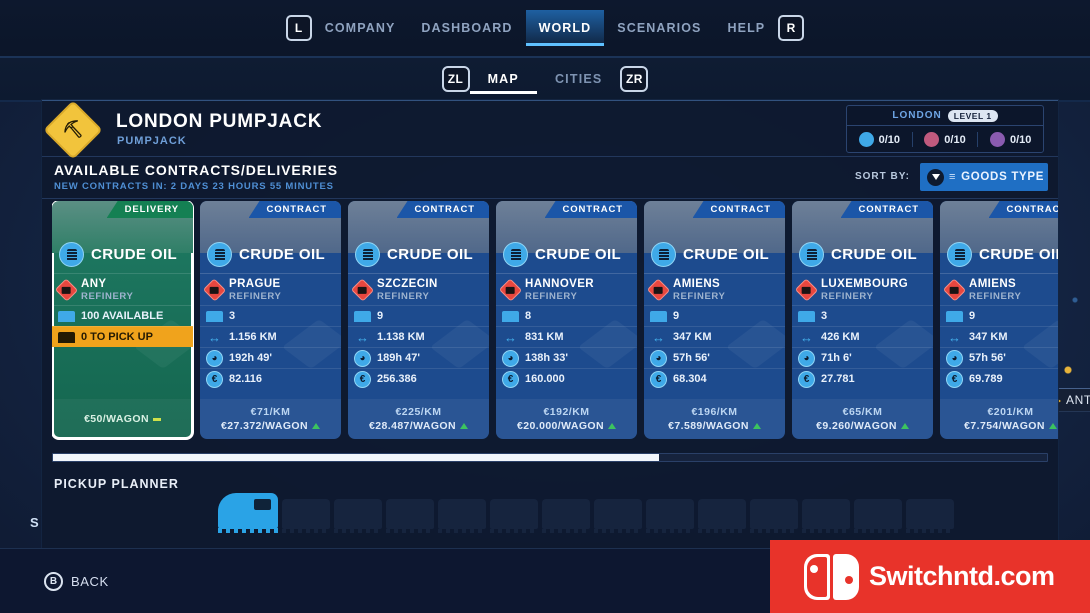  What do you see at coordinates (94, 283) in the screenshot?
I see `card-destination: ANY` at bounding box center [94, 283].